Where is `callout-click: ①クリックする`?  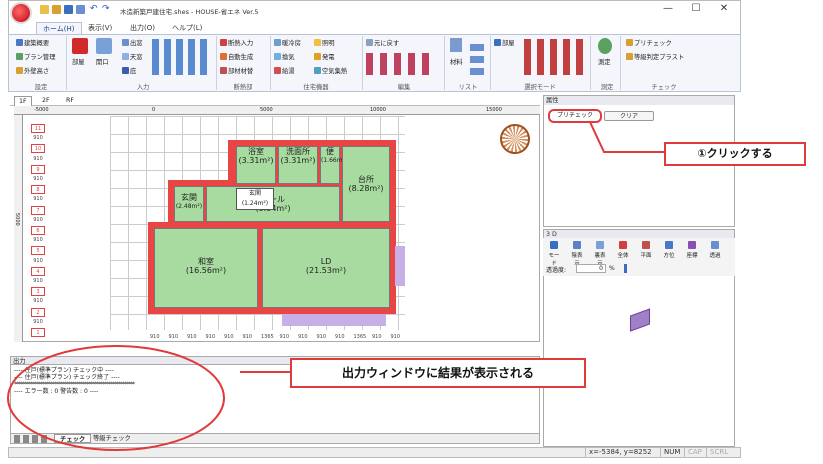 callout-click: ①クリックする is located at coordinates (735, 154).